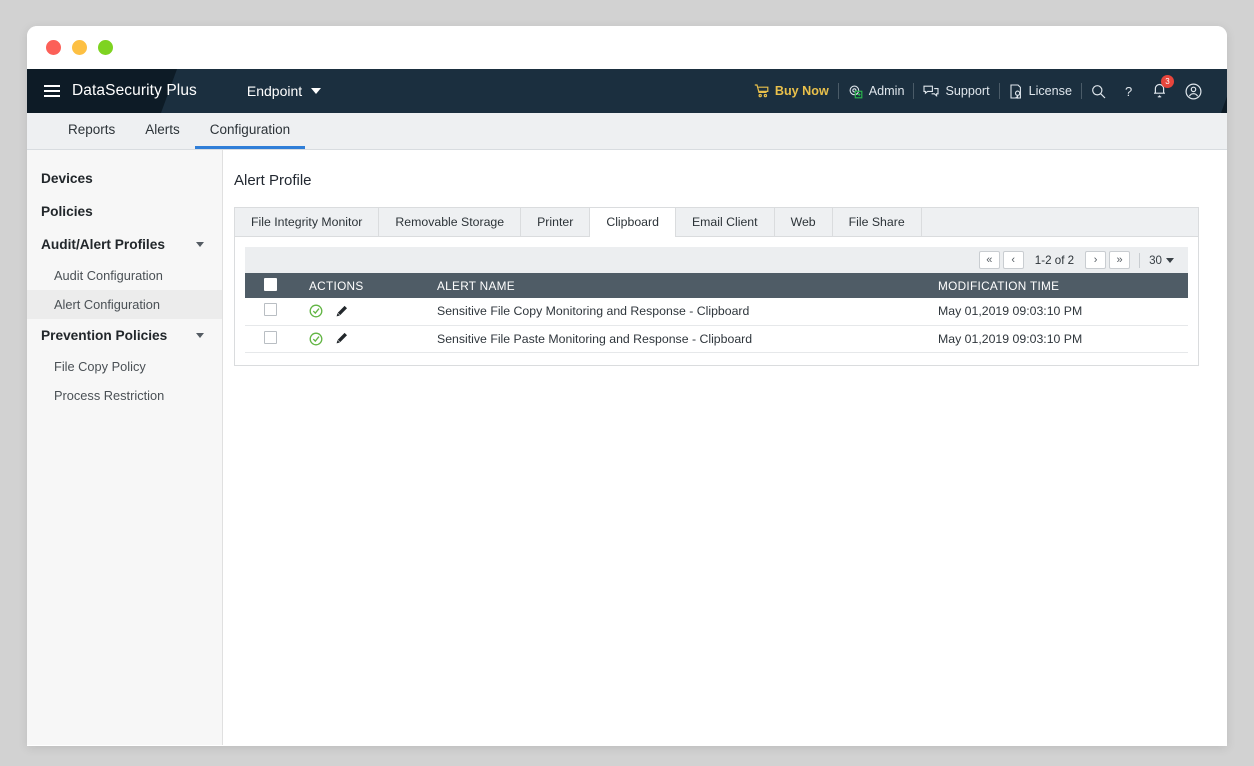  I want to click on buy-now-label: Buy Now, so click(801, 91).